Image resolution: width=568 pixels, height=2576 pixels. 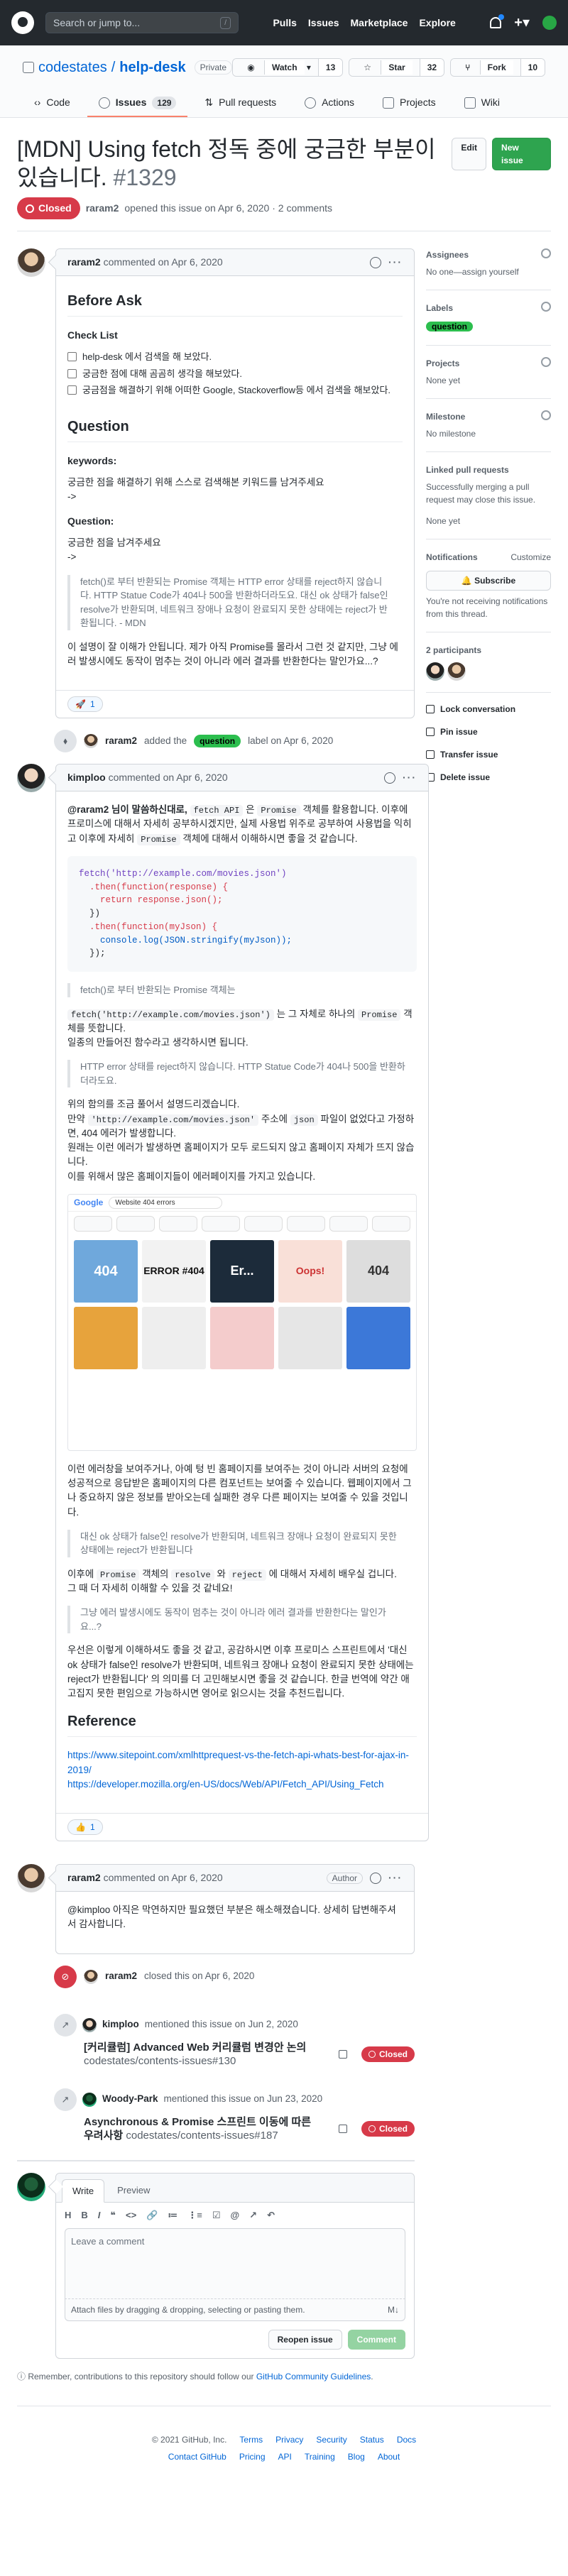 What do you see at coordinates (252, 2456) in the screenshot?
I see `footer-link-pricing: Pricing` at bounding box center [252, 2456].